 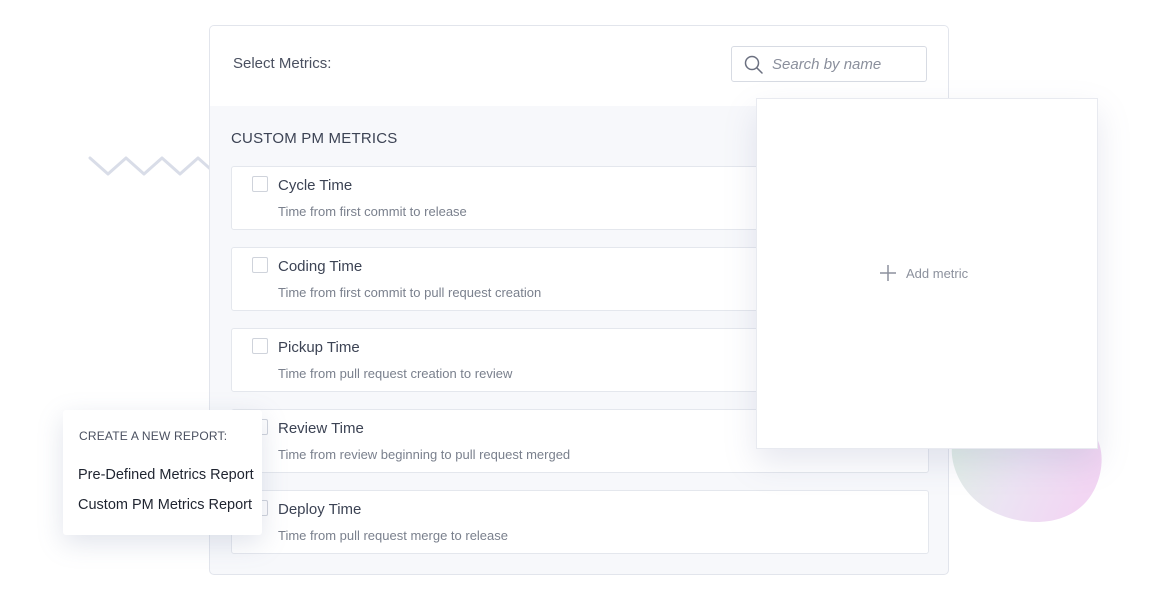 What do you see at coordinates (166, 475) in the screenshot?
I see `report-option-predefined: Pre-Defined Metrics Report` at bounding box center [166, 475].